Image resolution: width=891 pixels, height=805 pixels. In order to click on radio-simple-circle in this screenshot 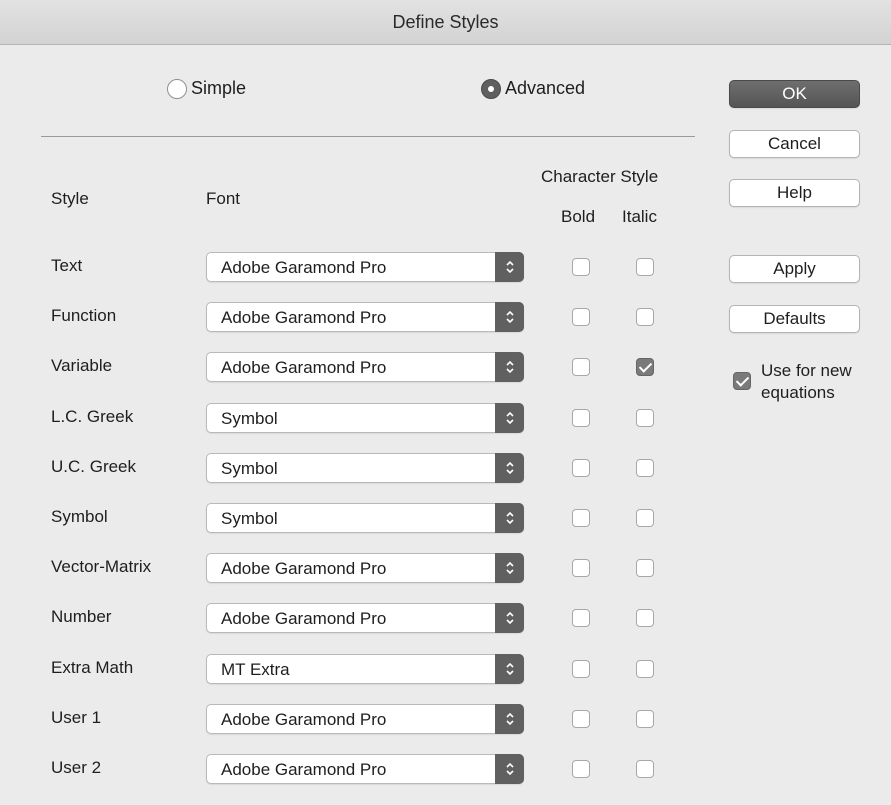, I will do `click(177, 88)`.